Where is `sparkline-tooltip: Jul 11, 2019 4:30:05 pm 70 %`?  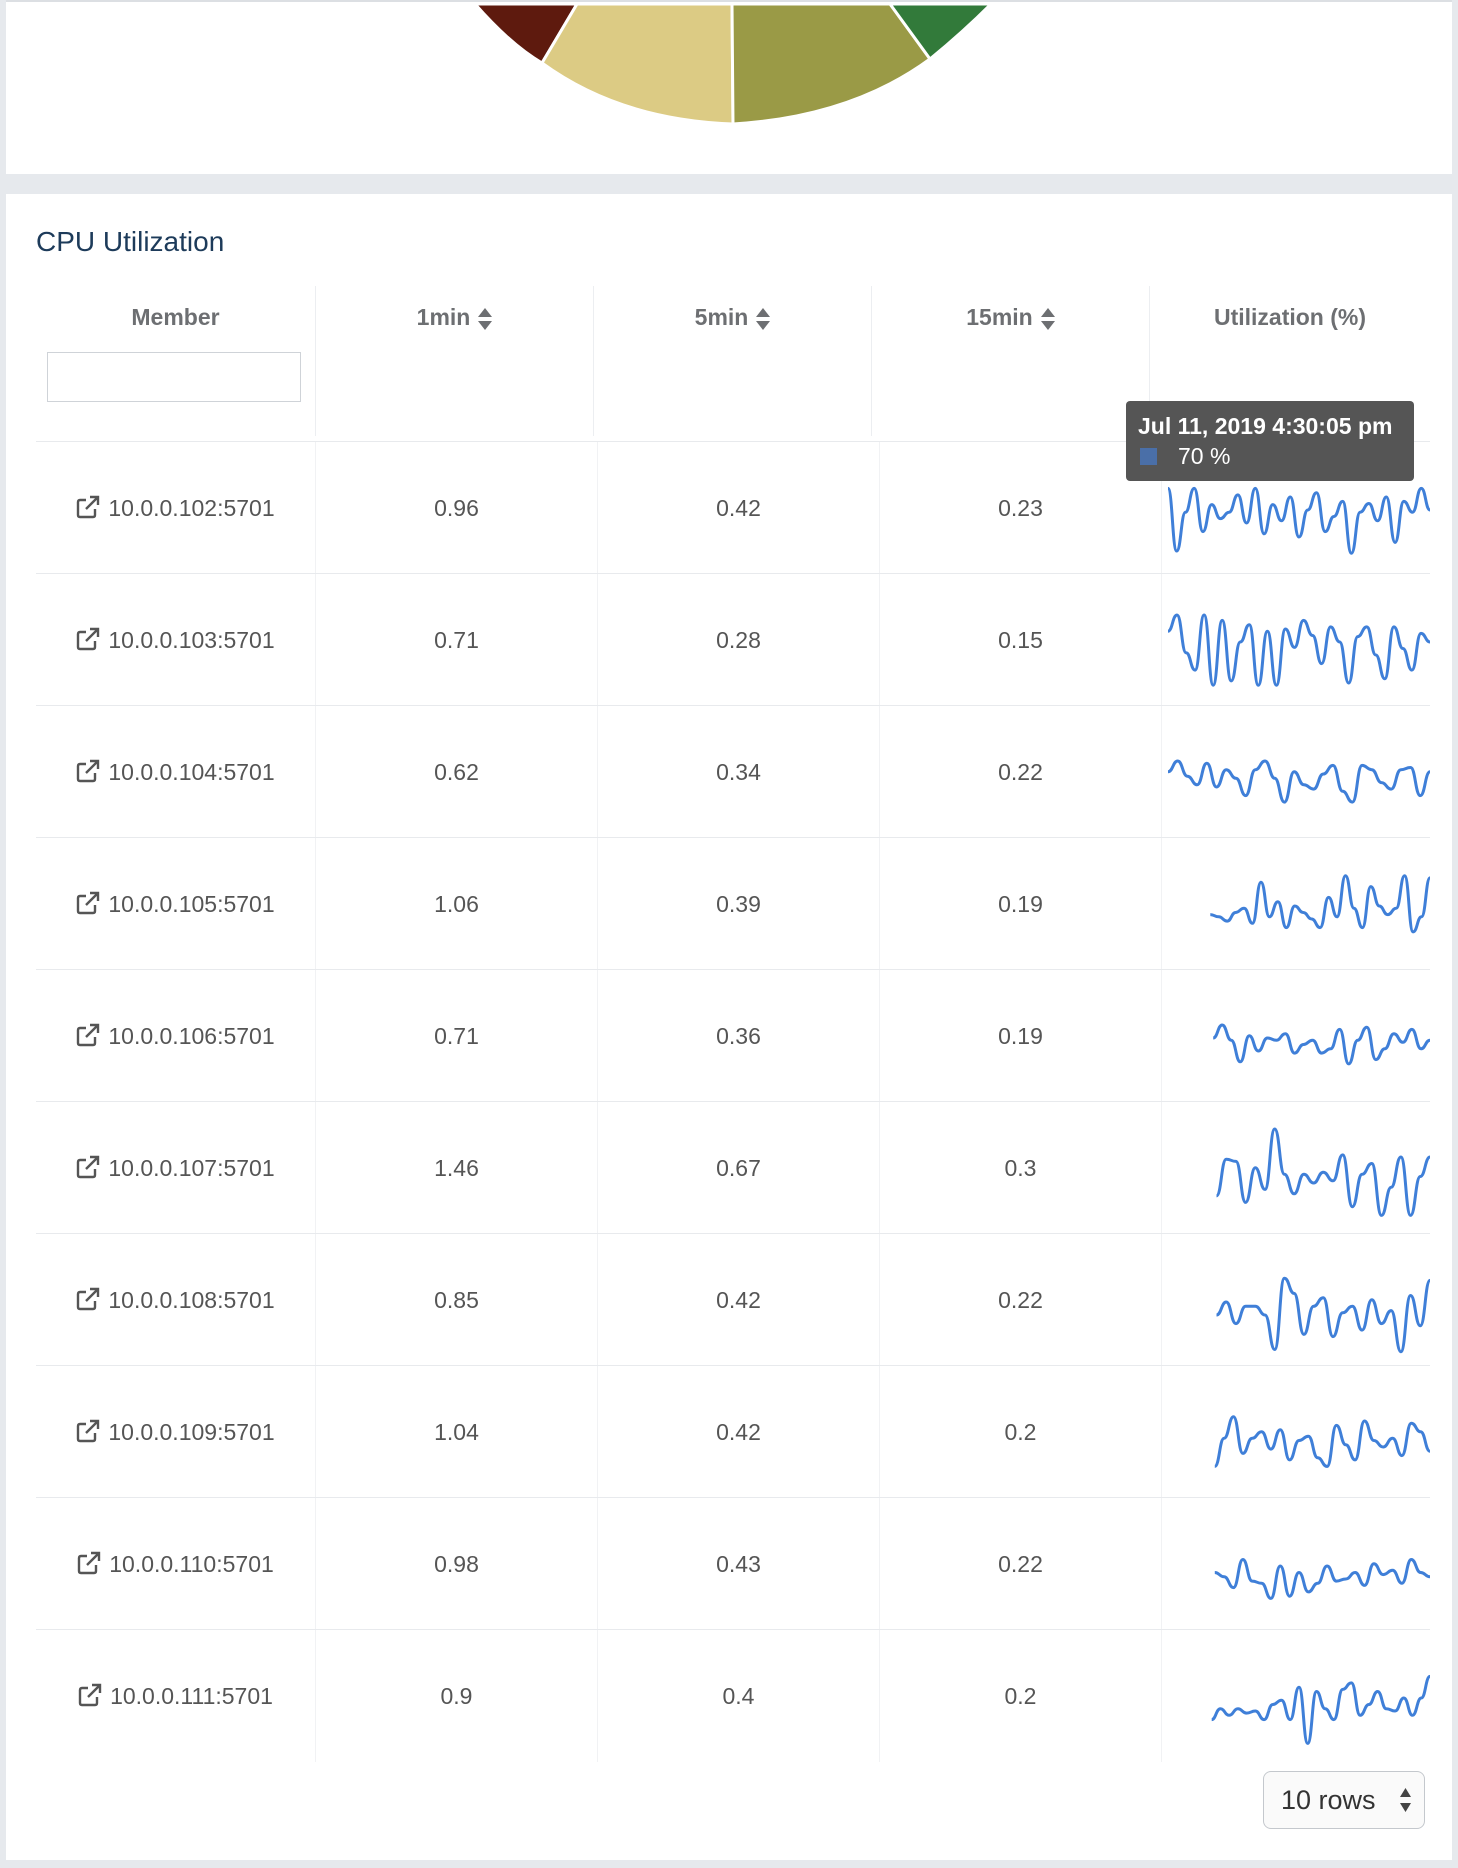 sparkline-tooltip: Jul 11, 2019 4:30:05 pm 70 % is located at coordinates (1270, 441).